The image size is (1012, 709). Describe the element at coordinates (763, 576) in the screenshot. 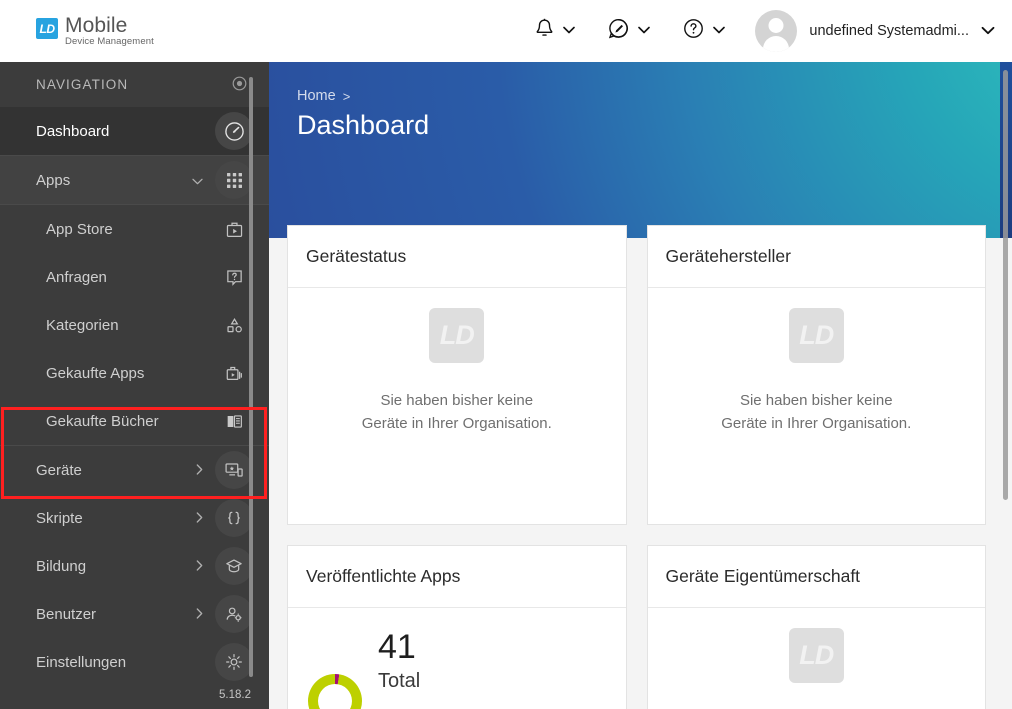

I see `card-title: Geräte Eigentümerschaft` at that location.